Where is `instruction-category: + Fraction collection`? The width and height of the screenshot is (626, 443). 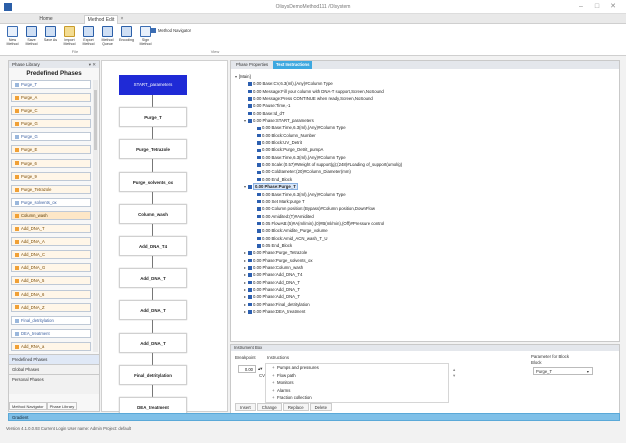 instruction-category: + Fraction collection is located at coordinates (357, 398).